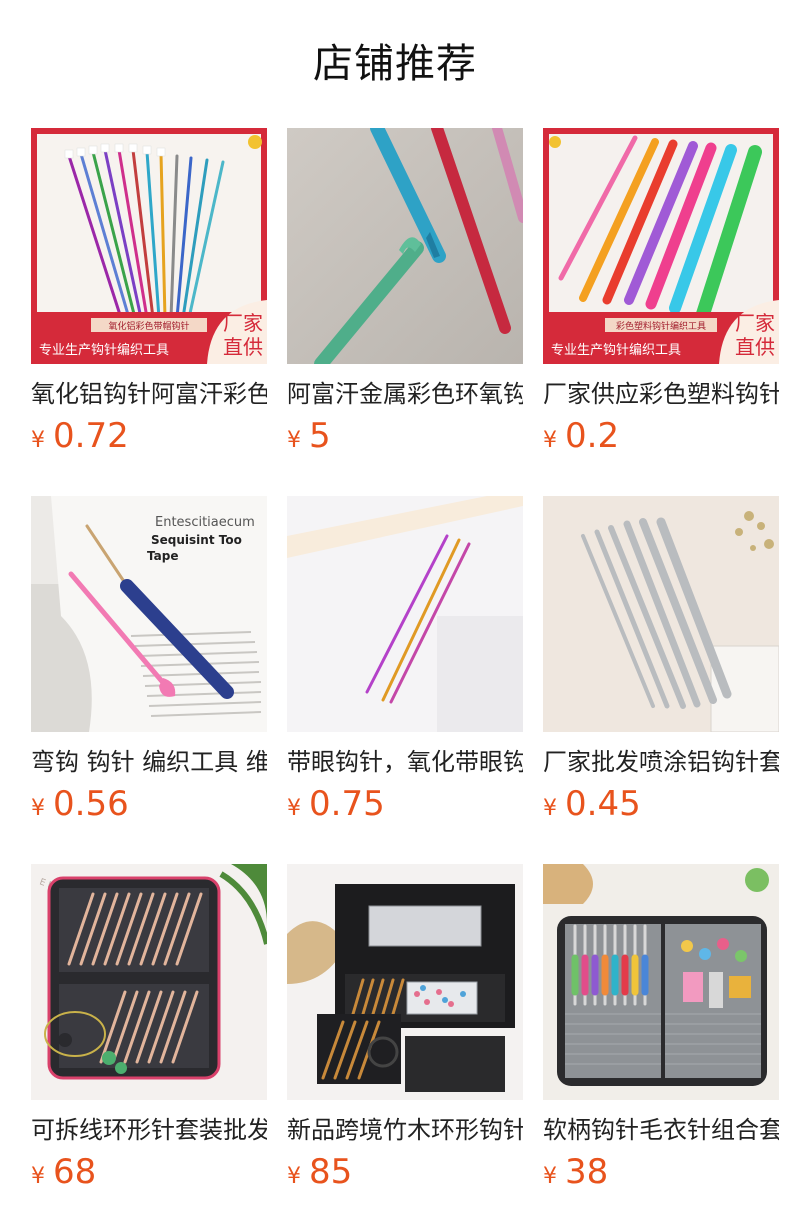  What do you see at coordinates (149, 1172) in the screenshot?
I see `product-price: ¥68` at bounding box center [149, 1172].